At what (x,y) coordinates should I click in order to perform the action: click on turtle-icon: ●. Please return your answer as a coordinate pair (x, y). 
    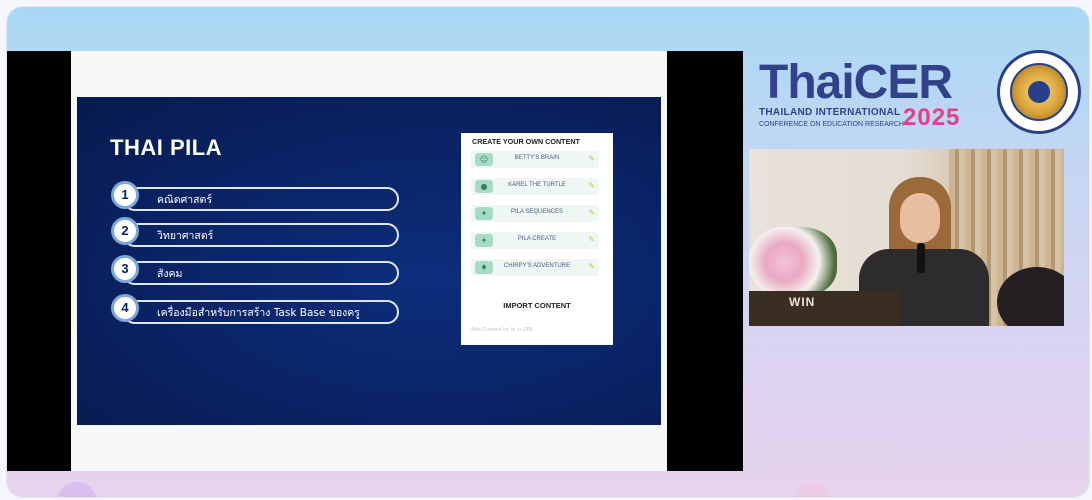
    Looking at the image, I should click on (484, 186).